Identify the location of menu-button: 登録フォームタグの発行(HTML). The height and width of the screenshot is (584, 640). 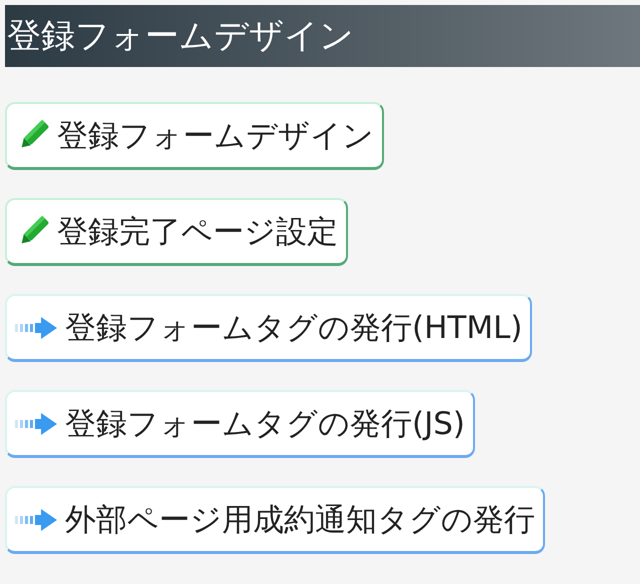
(268, 328).